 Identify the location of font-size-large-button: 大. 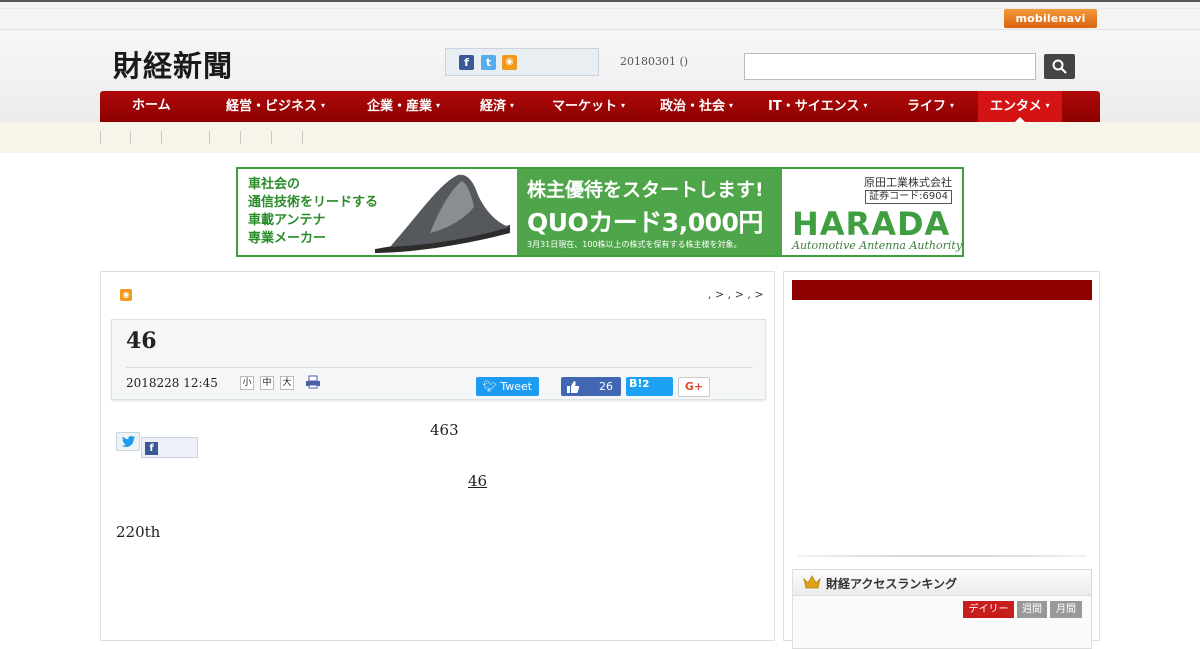
(287, 383).